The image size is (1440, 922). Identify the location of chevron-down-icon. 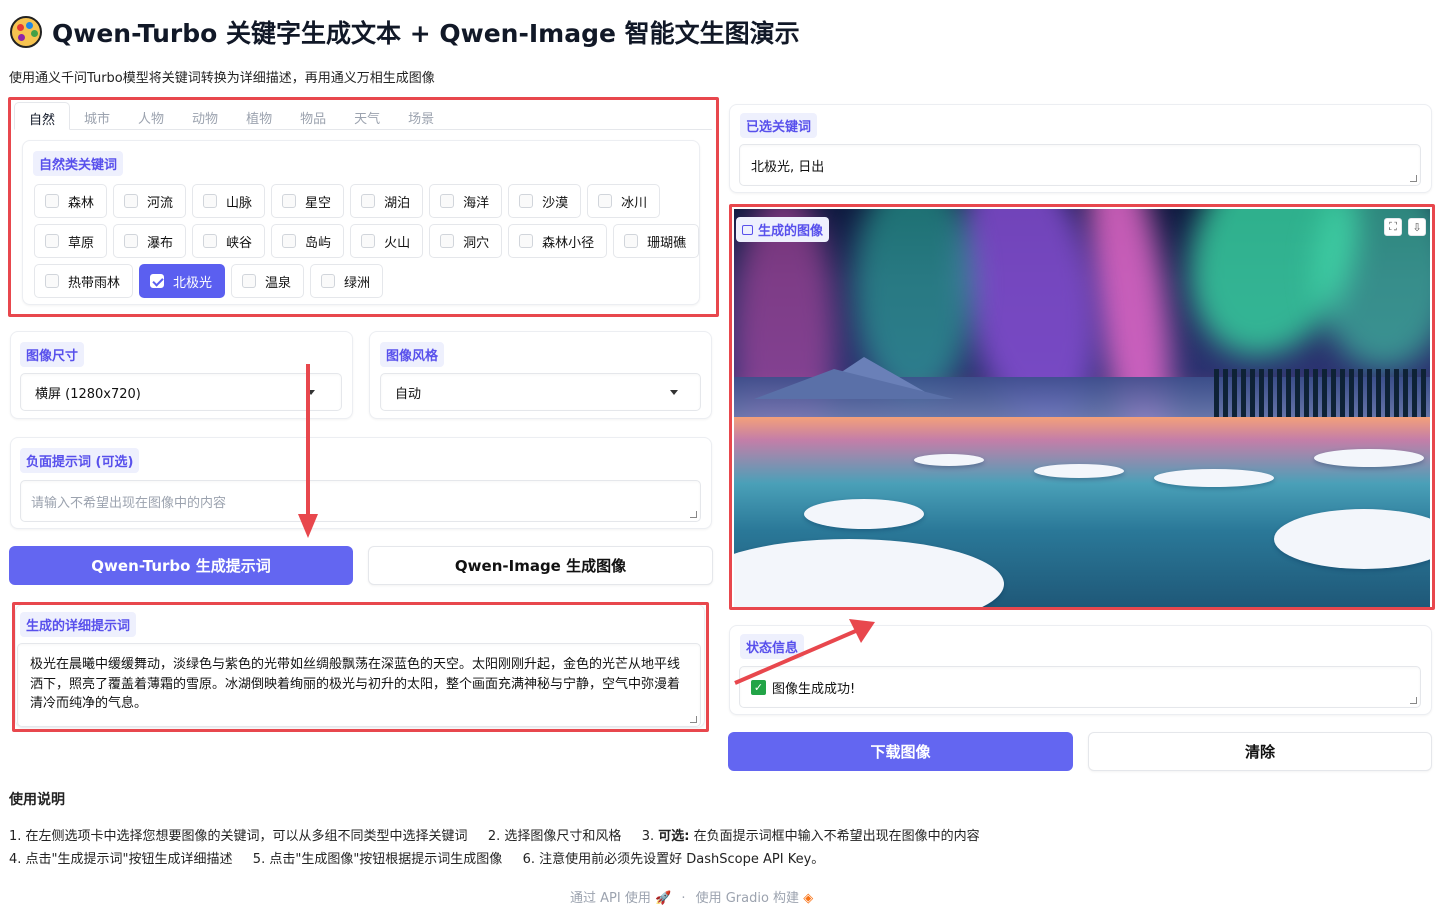
(674, 392).